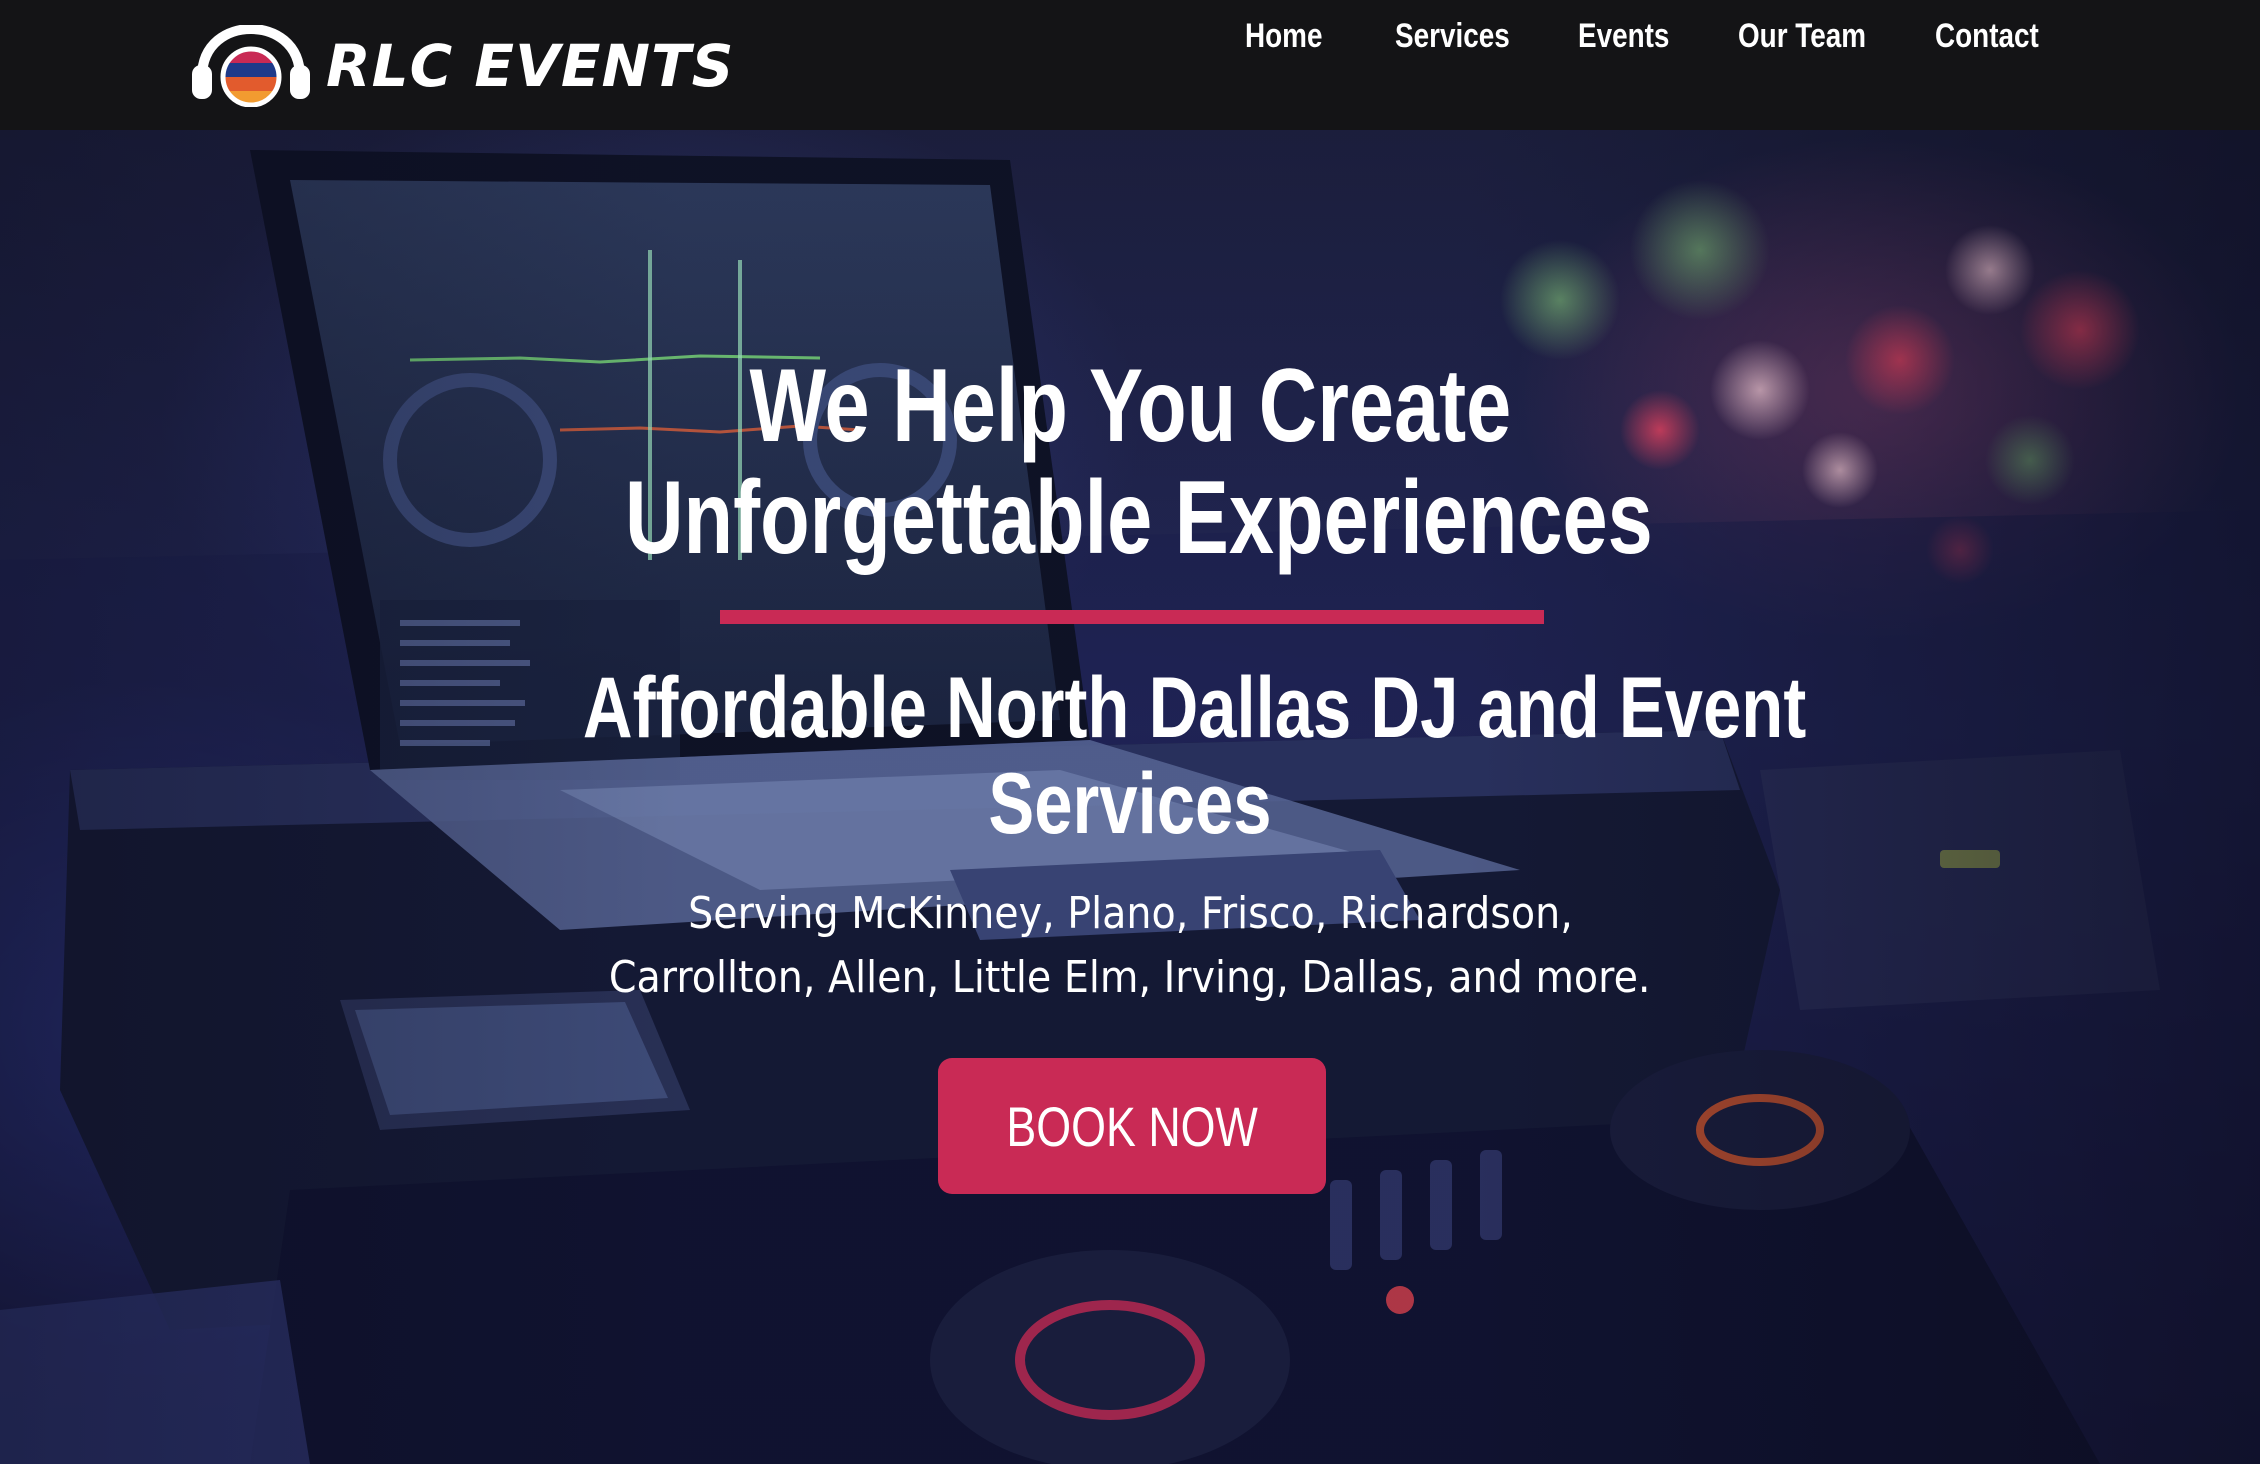  I want to click on book-now-label: BOOK NOW, so click(1132, 1126).